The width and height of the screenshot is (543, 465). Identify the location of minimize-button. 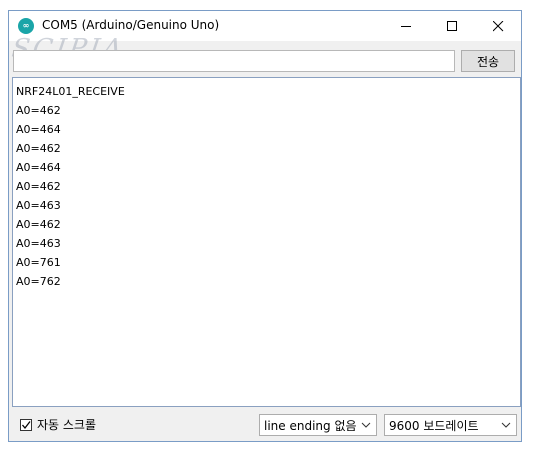
(406, 26).